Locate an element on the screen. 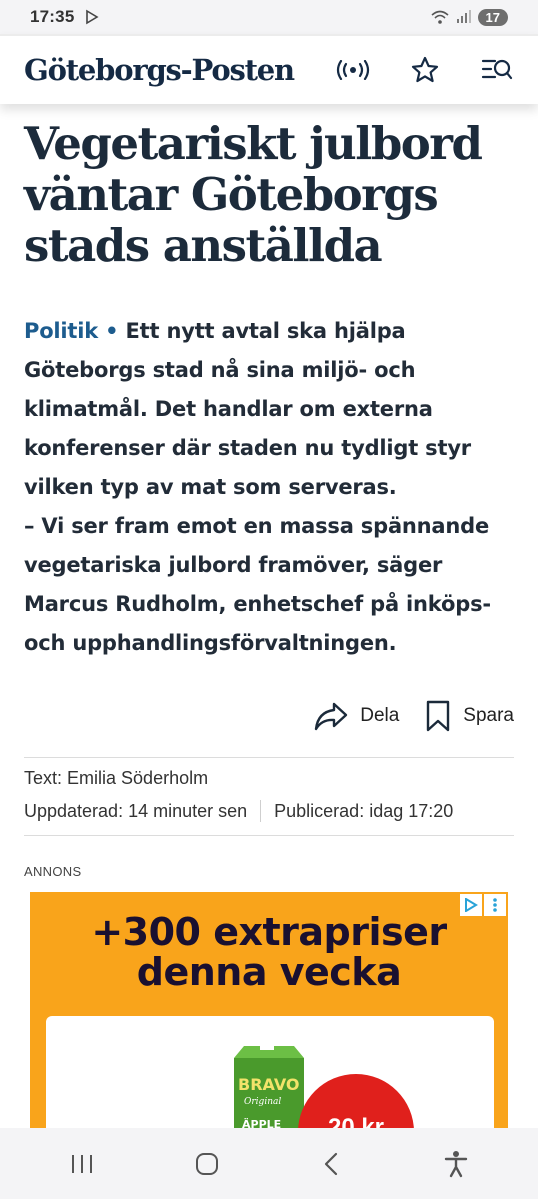 The width and height of the screenshot is (538, 1199). status-time: 17:35 is located at coordinates (52, 16).